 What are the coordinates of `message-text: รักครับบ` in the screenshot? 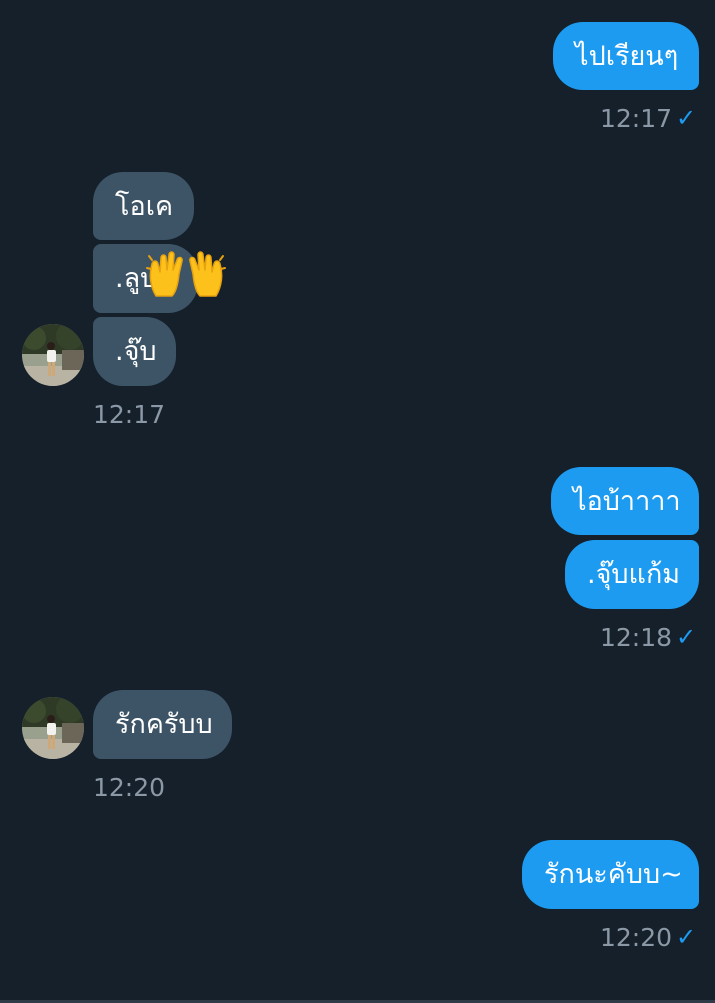 It's located at (164, 724).